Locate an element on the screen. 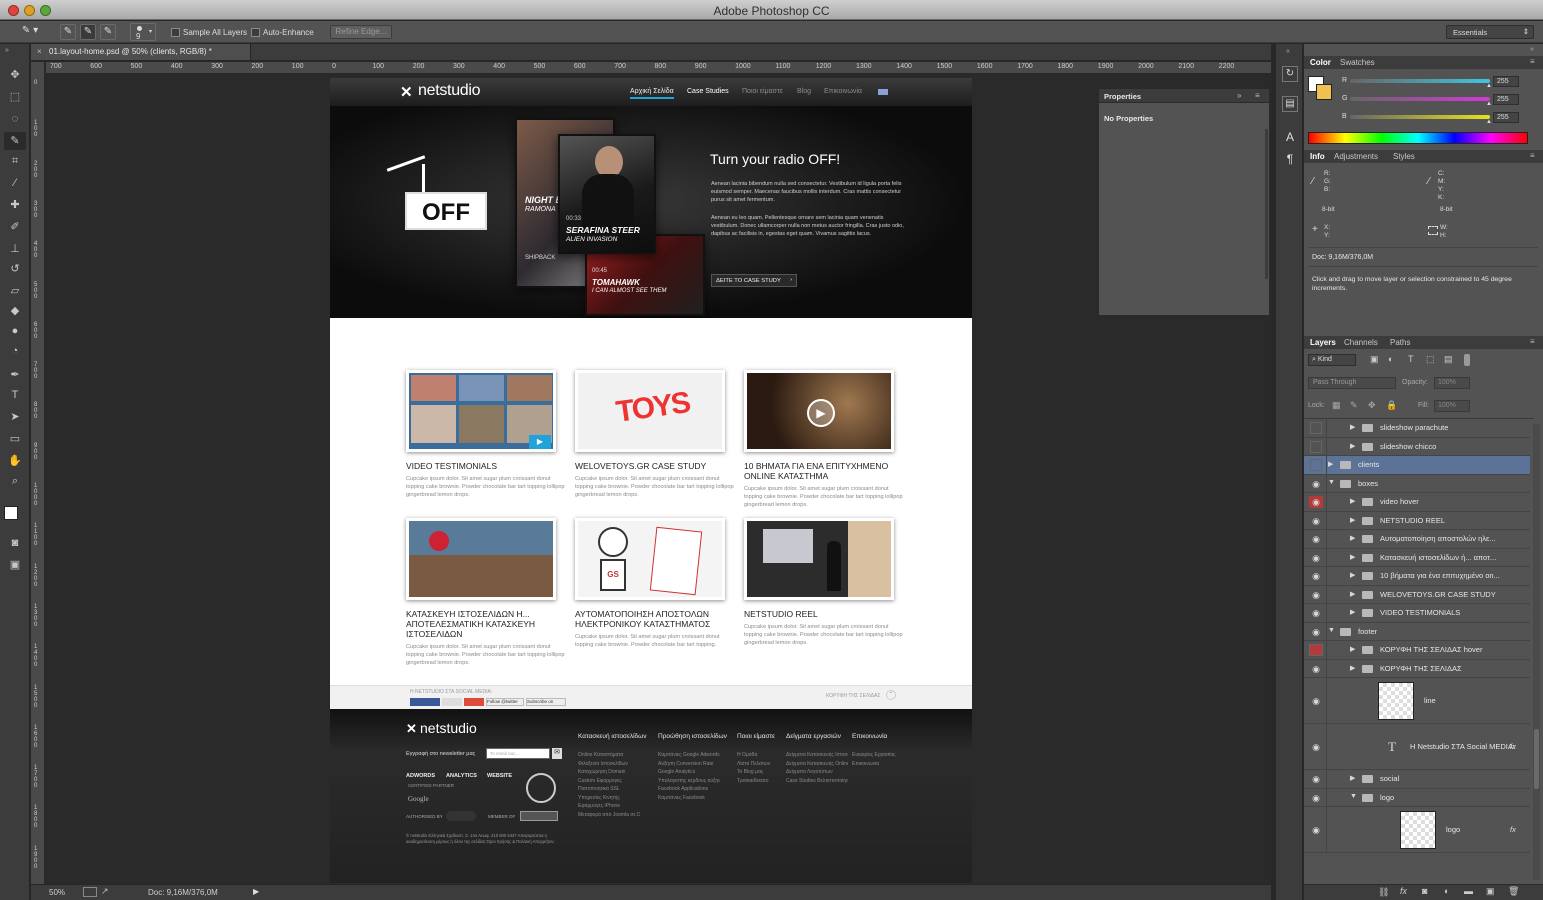  add-mask-icon: ◙ is located at coordinates (1424, 891).